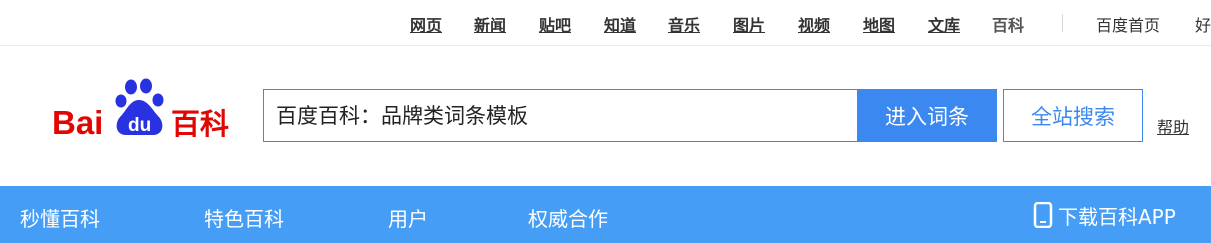 This screenshot has width=1211, height=243. Describe the element at coordinates (426, 24) in the screenshot. I see `top-nav-web: 网页` at that location.